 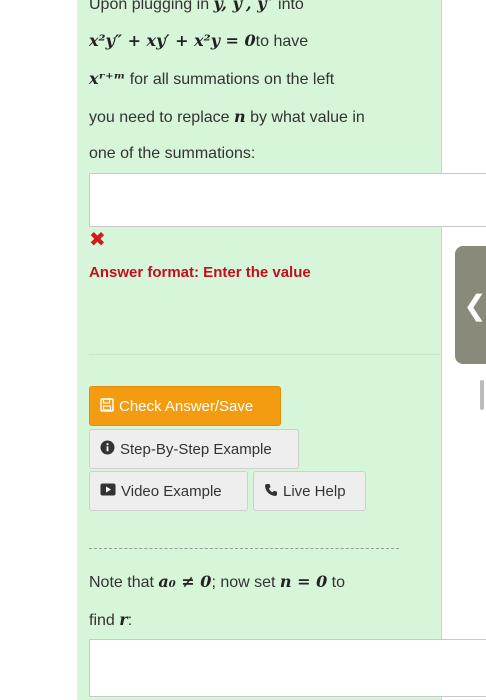 I want to click on question-line-4: you need to replace n by what value in, so click(x=227, y=117).